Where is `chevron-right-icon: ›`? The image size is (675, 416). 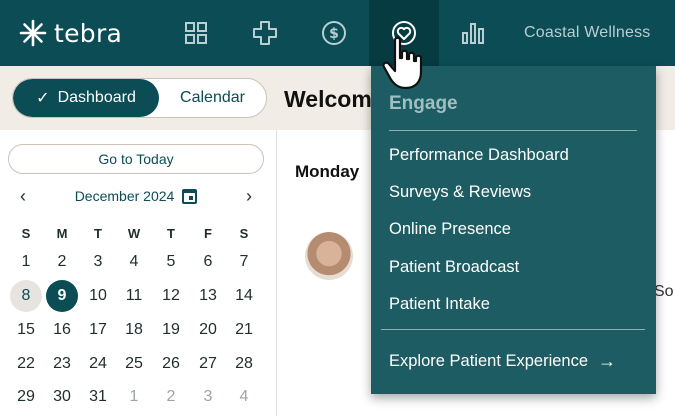
chevron-right-icon: › is located at coordinates (249, 196).